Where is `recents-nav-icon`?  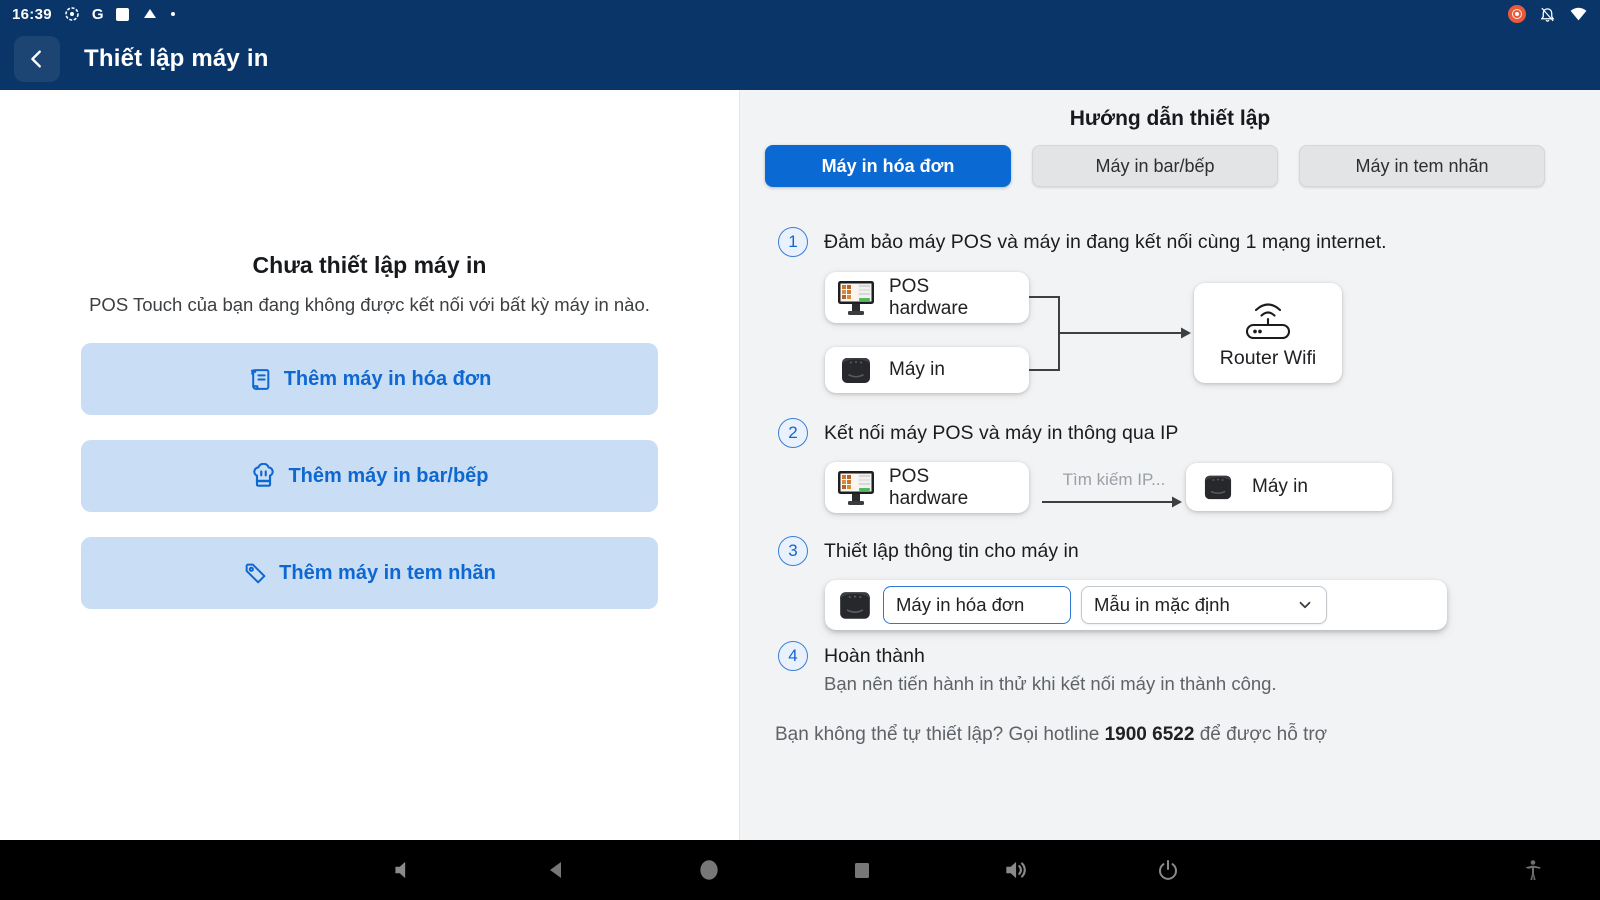
recents-nav-icon is located at coordinates (862, 870).